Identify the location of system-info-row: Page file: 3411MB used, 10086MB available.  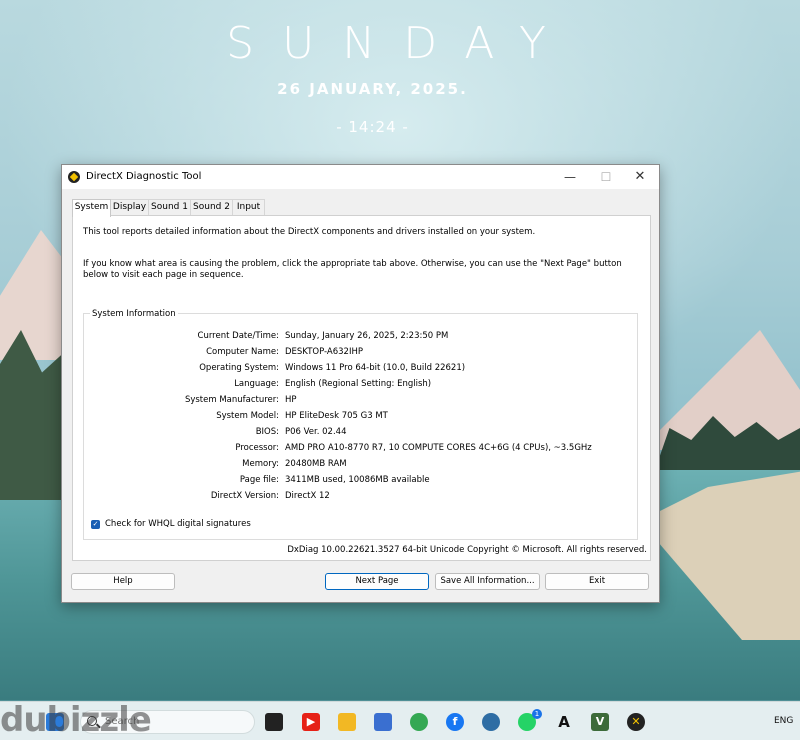
(353, 482).